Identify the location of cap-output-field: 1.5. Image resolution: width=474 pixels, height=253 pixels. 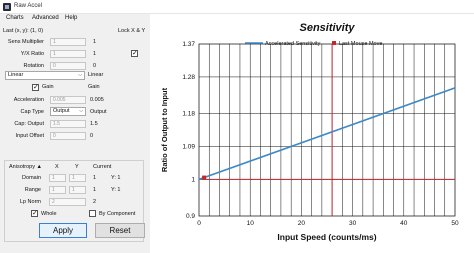
(68, 124).